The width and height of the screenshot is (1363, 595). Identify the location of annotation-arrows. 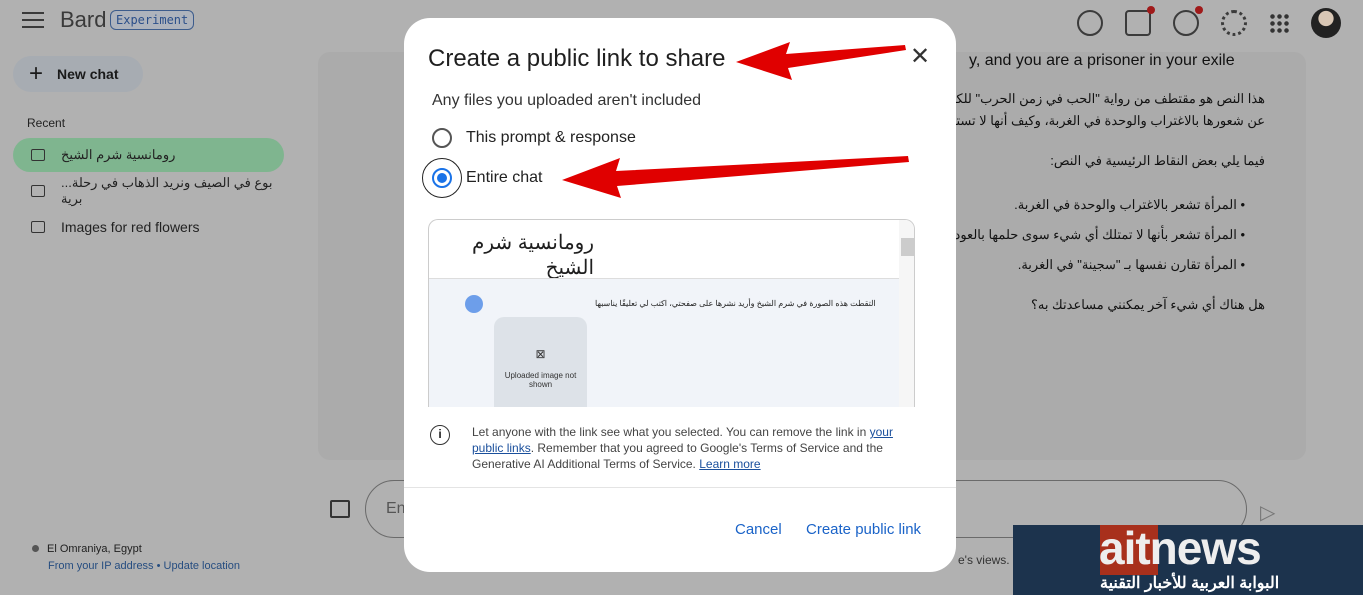
(735, 120).